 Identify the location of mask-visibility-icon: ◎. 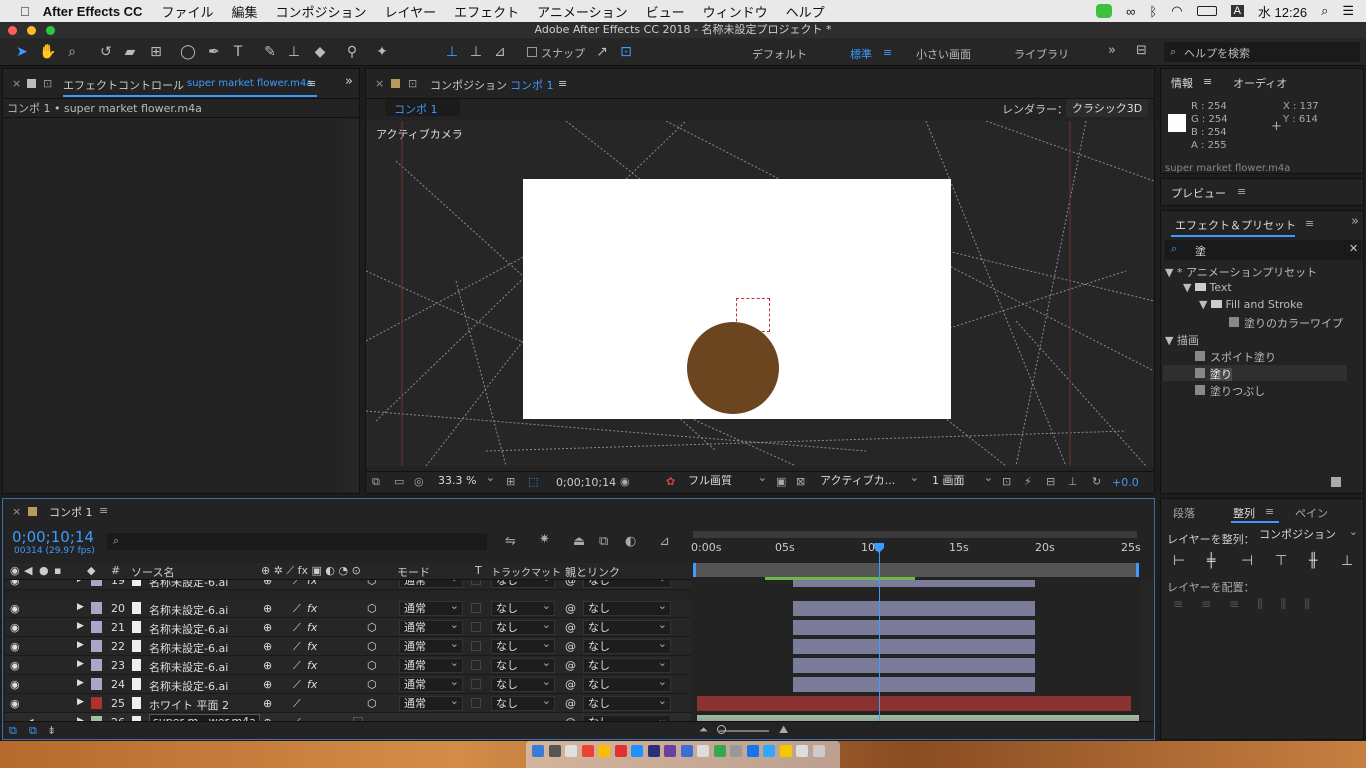
(419, 481).